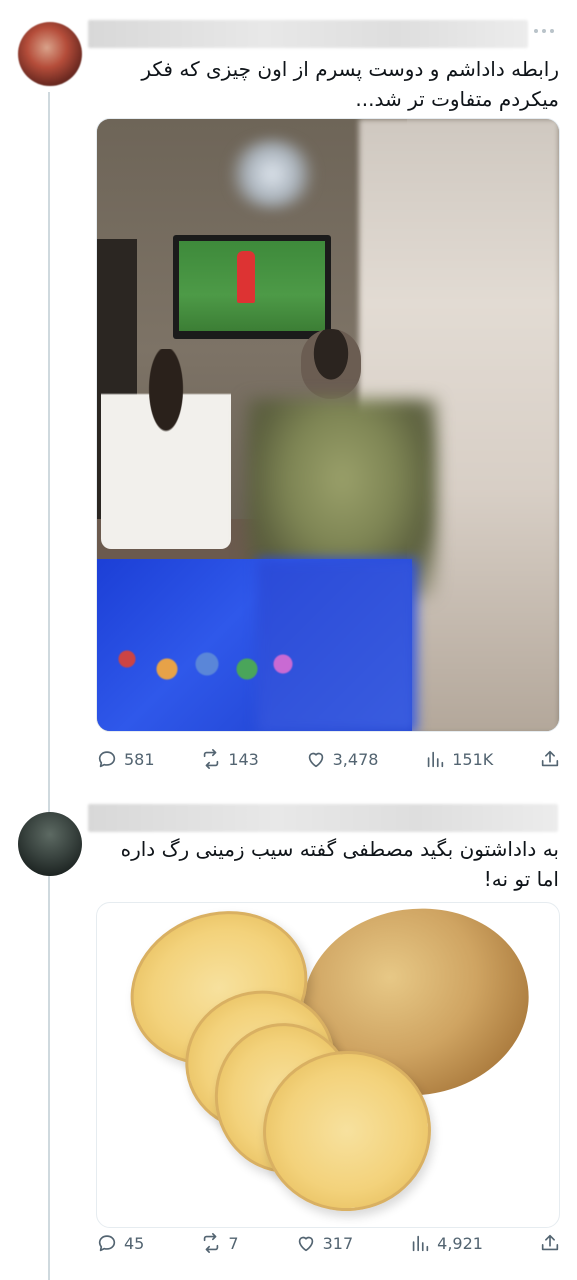  Describe the element at coordinates (338, 1243) in the screenshot. I see `like-count: 317` at that location.